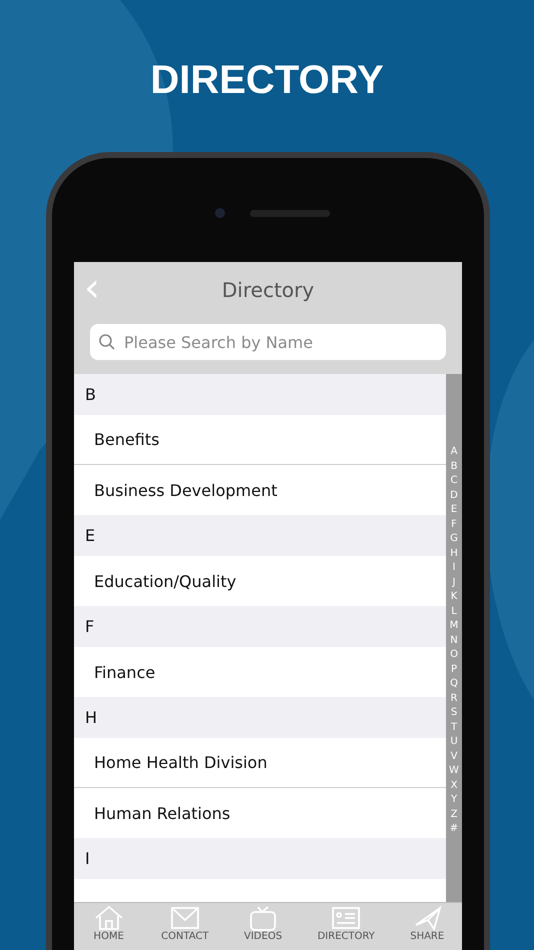 The height and width of the screenshot is (950, 534). I want to click on department-row: Business Development, so click(260, 490).